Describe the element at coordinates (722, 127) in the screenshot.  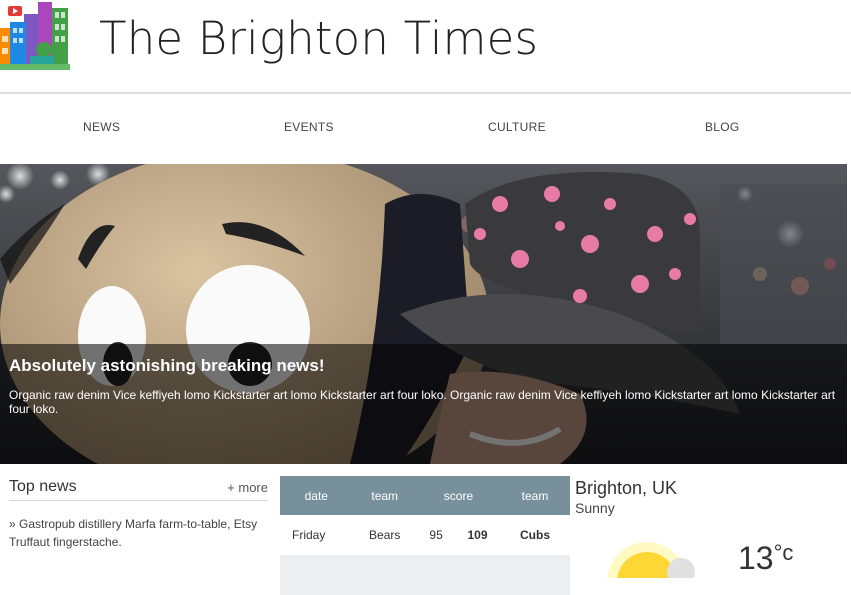
I see `nav-item-blog: BLOG` at that location.